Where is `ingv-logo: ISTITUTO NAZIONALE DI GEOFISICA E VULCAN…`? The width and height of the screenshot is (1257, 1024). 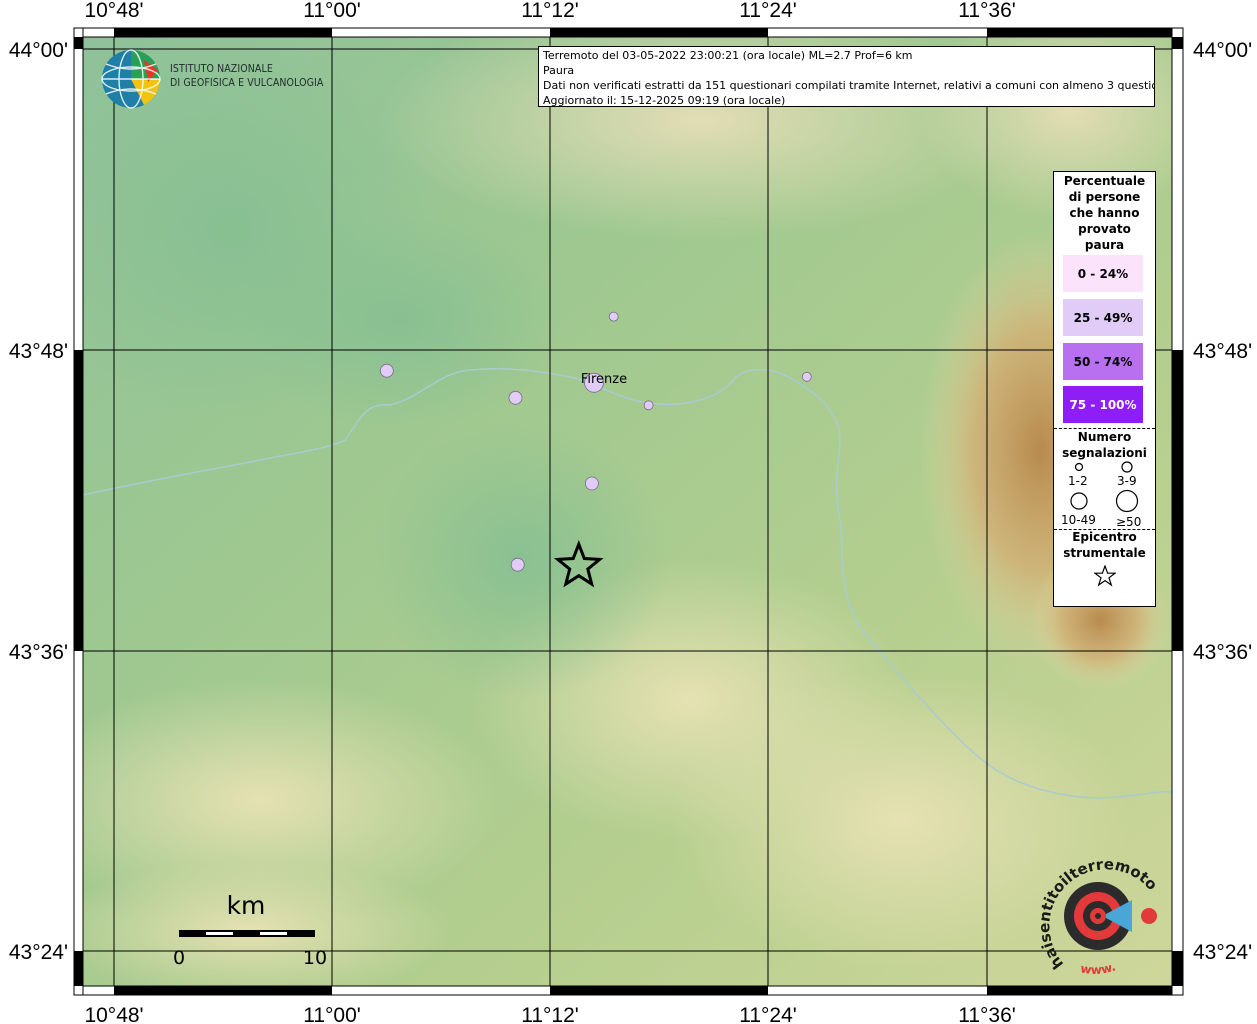
ingv-logo: ISTITUTO NAZIONALE DI GEOFISICA E VULCAN… is located at coordinates (220, 79).